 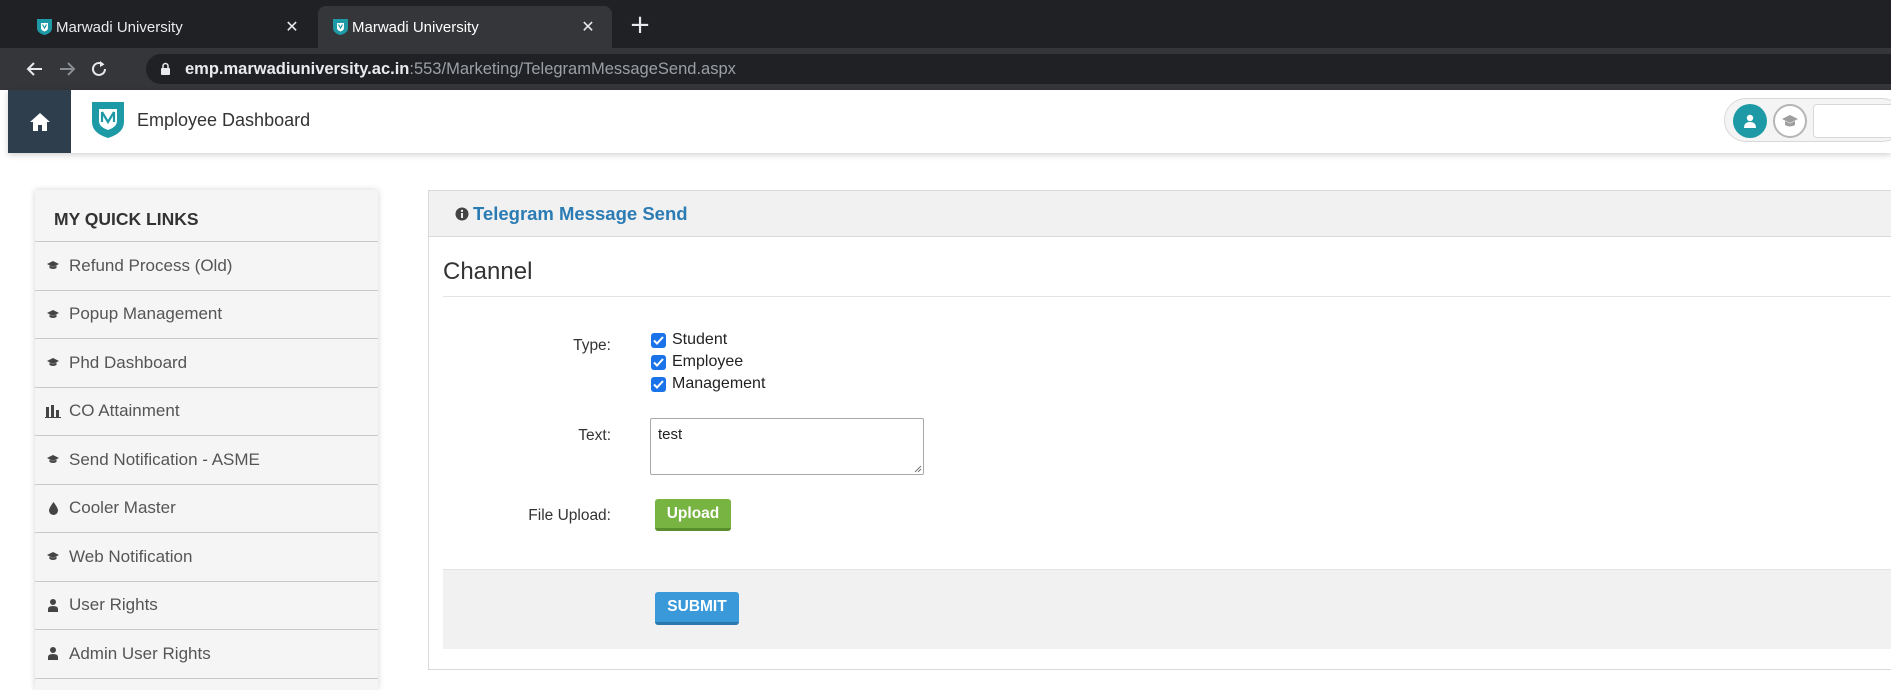 I want to click on type-option-student: Student, so click(x=689, y=340).